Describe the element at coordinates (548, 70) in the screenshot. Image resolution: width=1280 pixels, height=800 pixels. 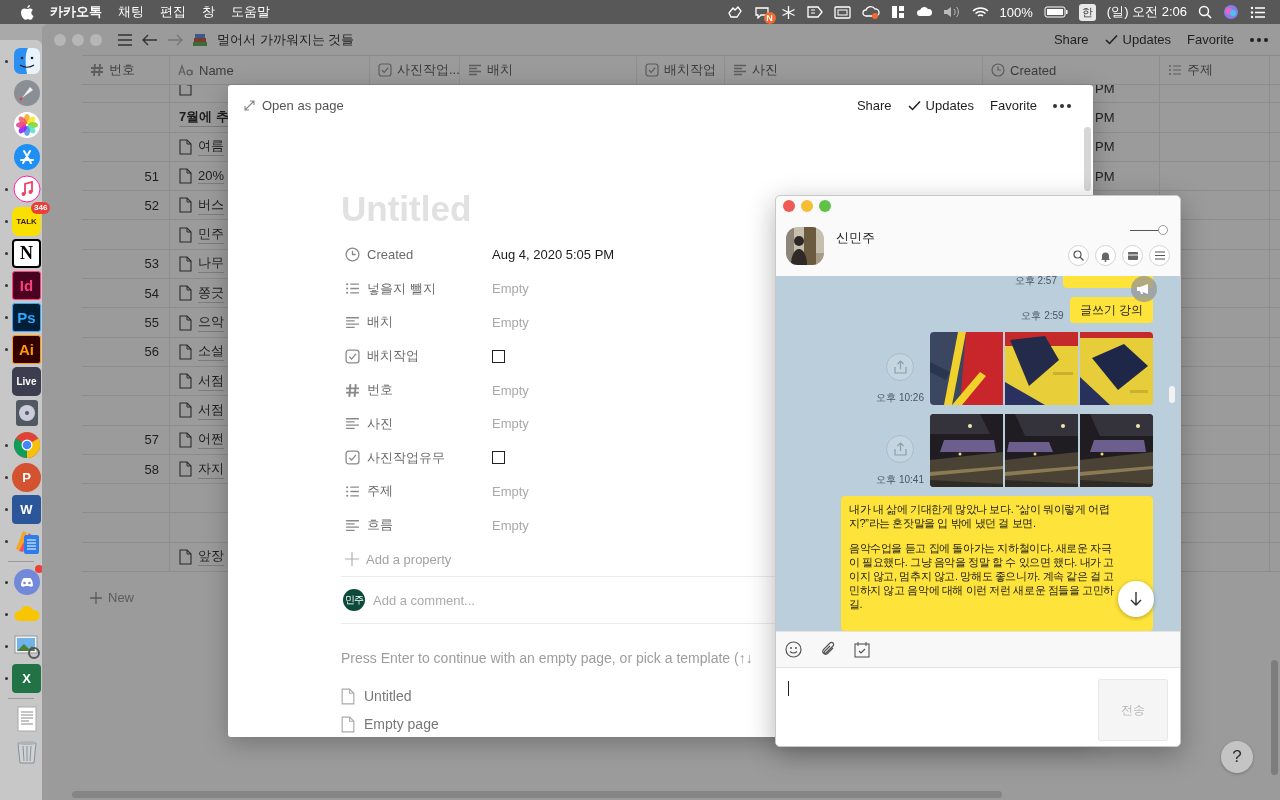
I see `column-header: 배치` at that location.